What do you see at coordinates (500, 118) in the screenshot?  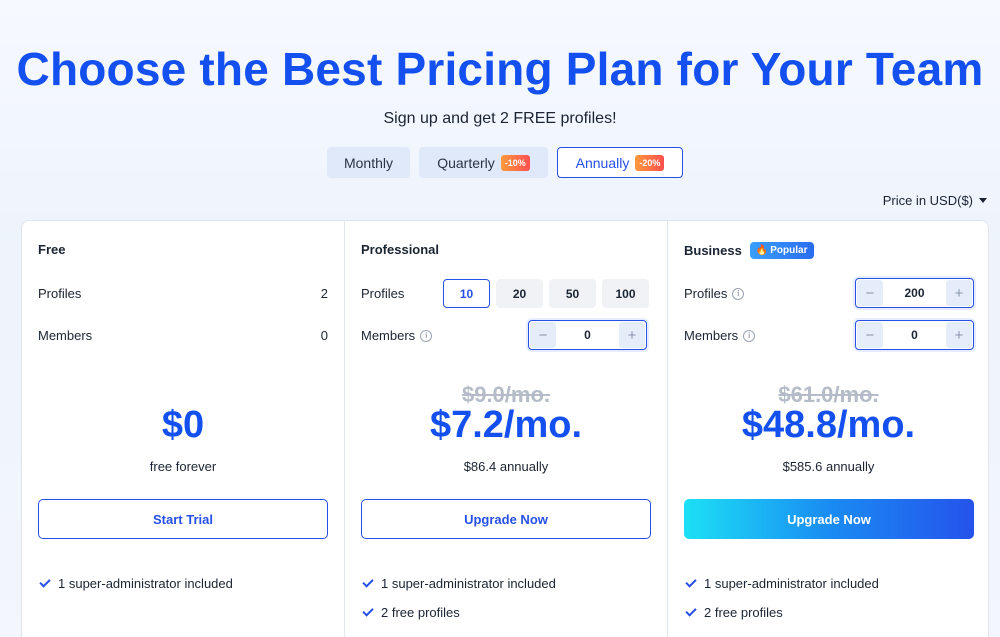 I see `page-subtitle: Sign up and get 2 FREE profiles!` at bounding box center [500, 118].